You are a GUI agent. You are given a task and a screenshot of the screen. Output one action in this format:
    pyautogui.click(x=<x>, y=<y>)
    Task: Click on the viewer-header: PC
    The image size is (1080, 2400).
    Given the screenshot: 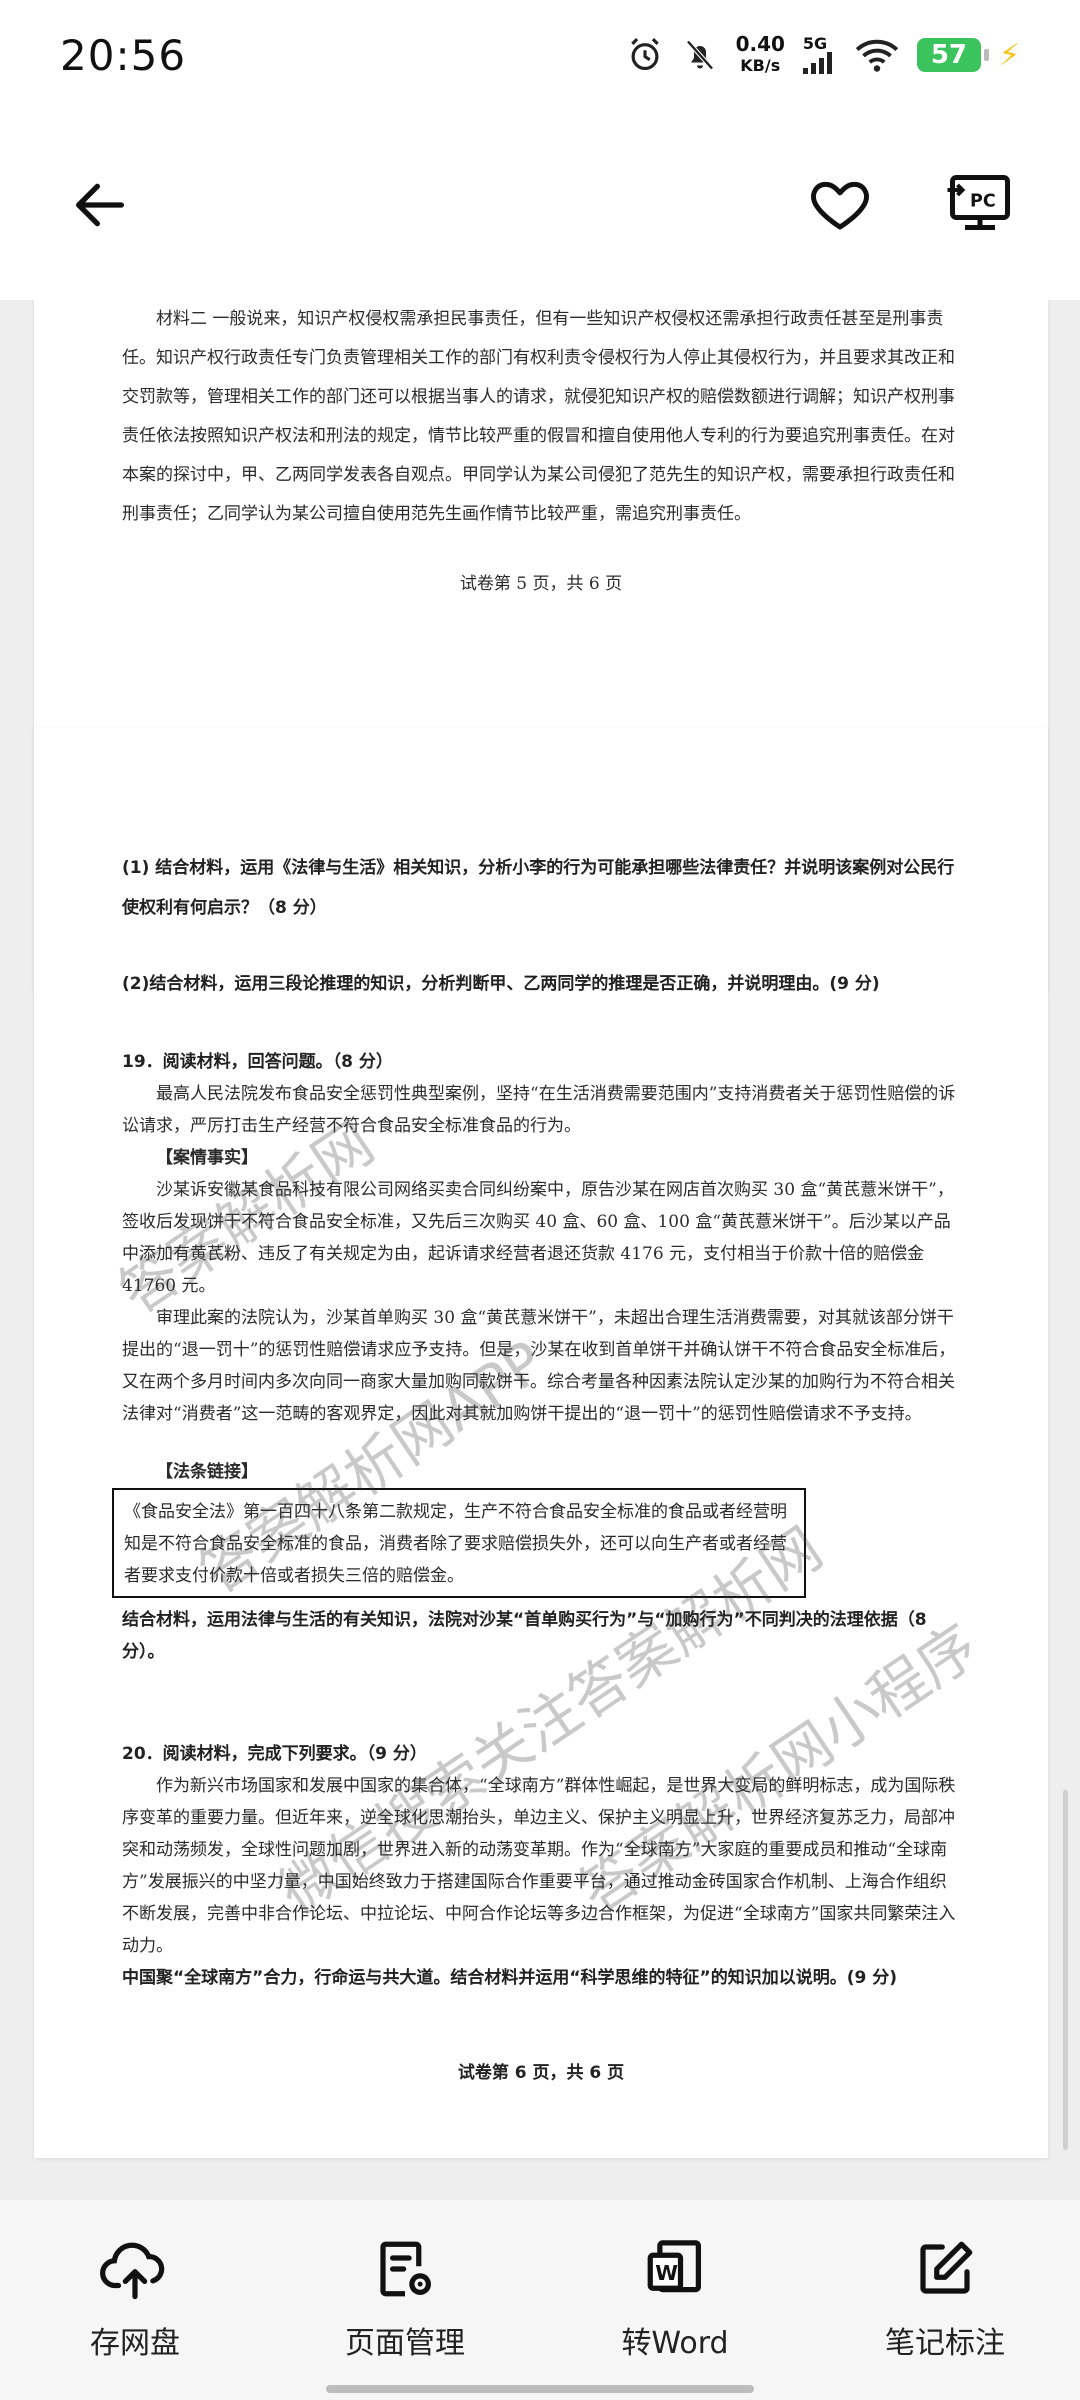 What is the action you would take?
    pyautogui.click(x=540, y=205)
    